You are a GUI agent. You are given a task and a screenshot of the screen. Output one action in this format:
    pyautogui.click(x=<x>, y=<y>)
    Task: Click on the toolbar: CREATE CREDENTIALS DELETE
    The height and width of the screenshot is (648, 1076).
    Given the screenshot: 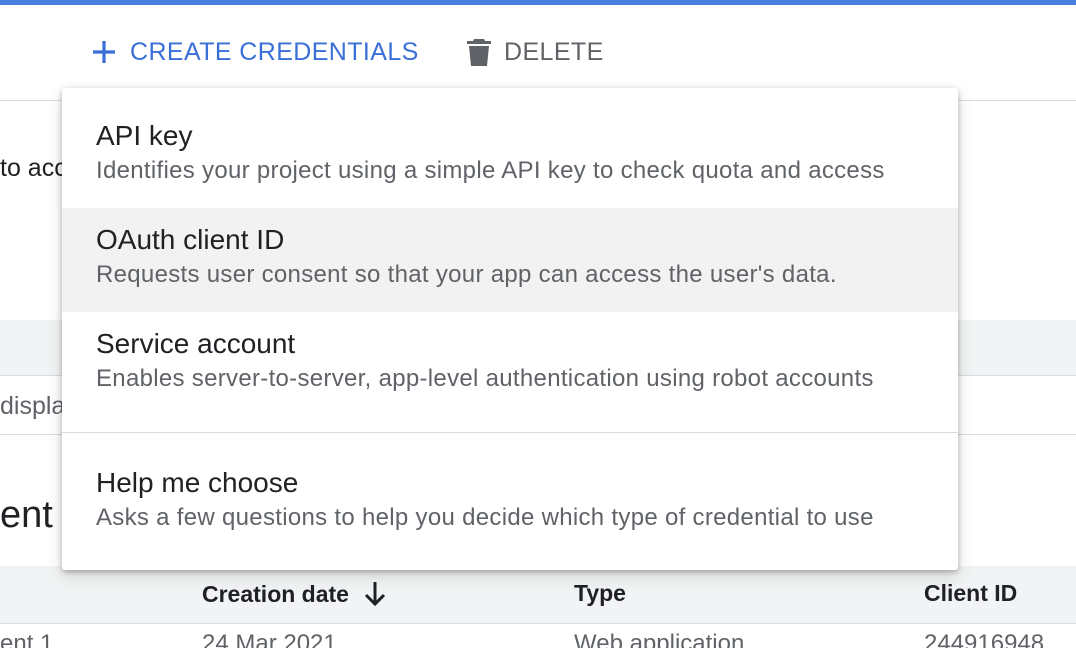 What is the action you would take?
    pyautogui.click(x=538, y=53)
    